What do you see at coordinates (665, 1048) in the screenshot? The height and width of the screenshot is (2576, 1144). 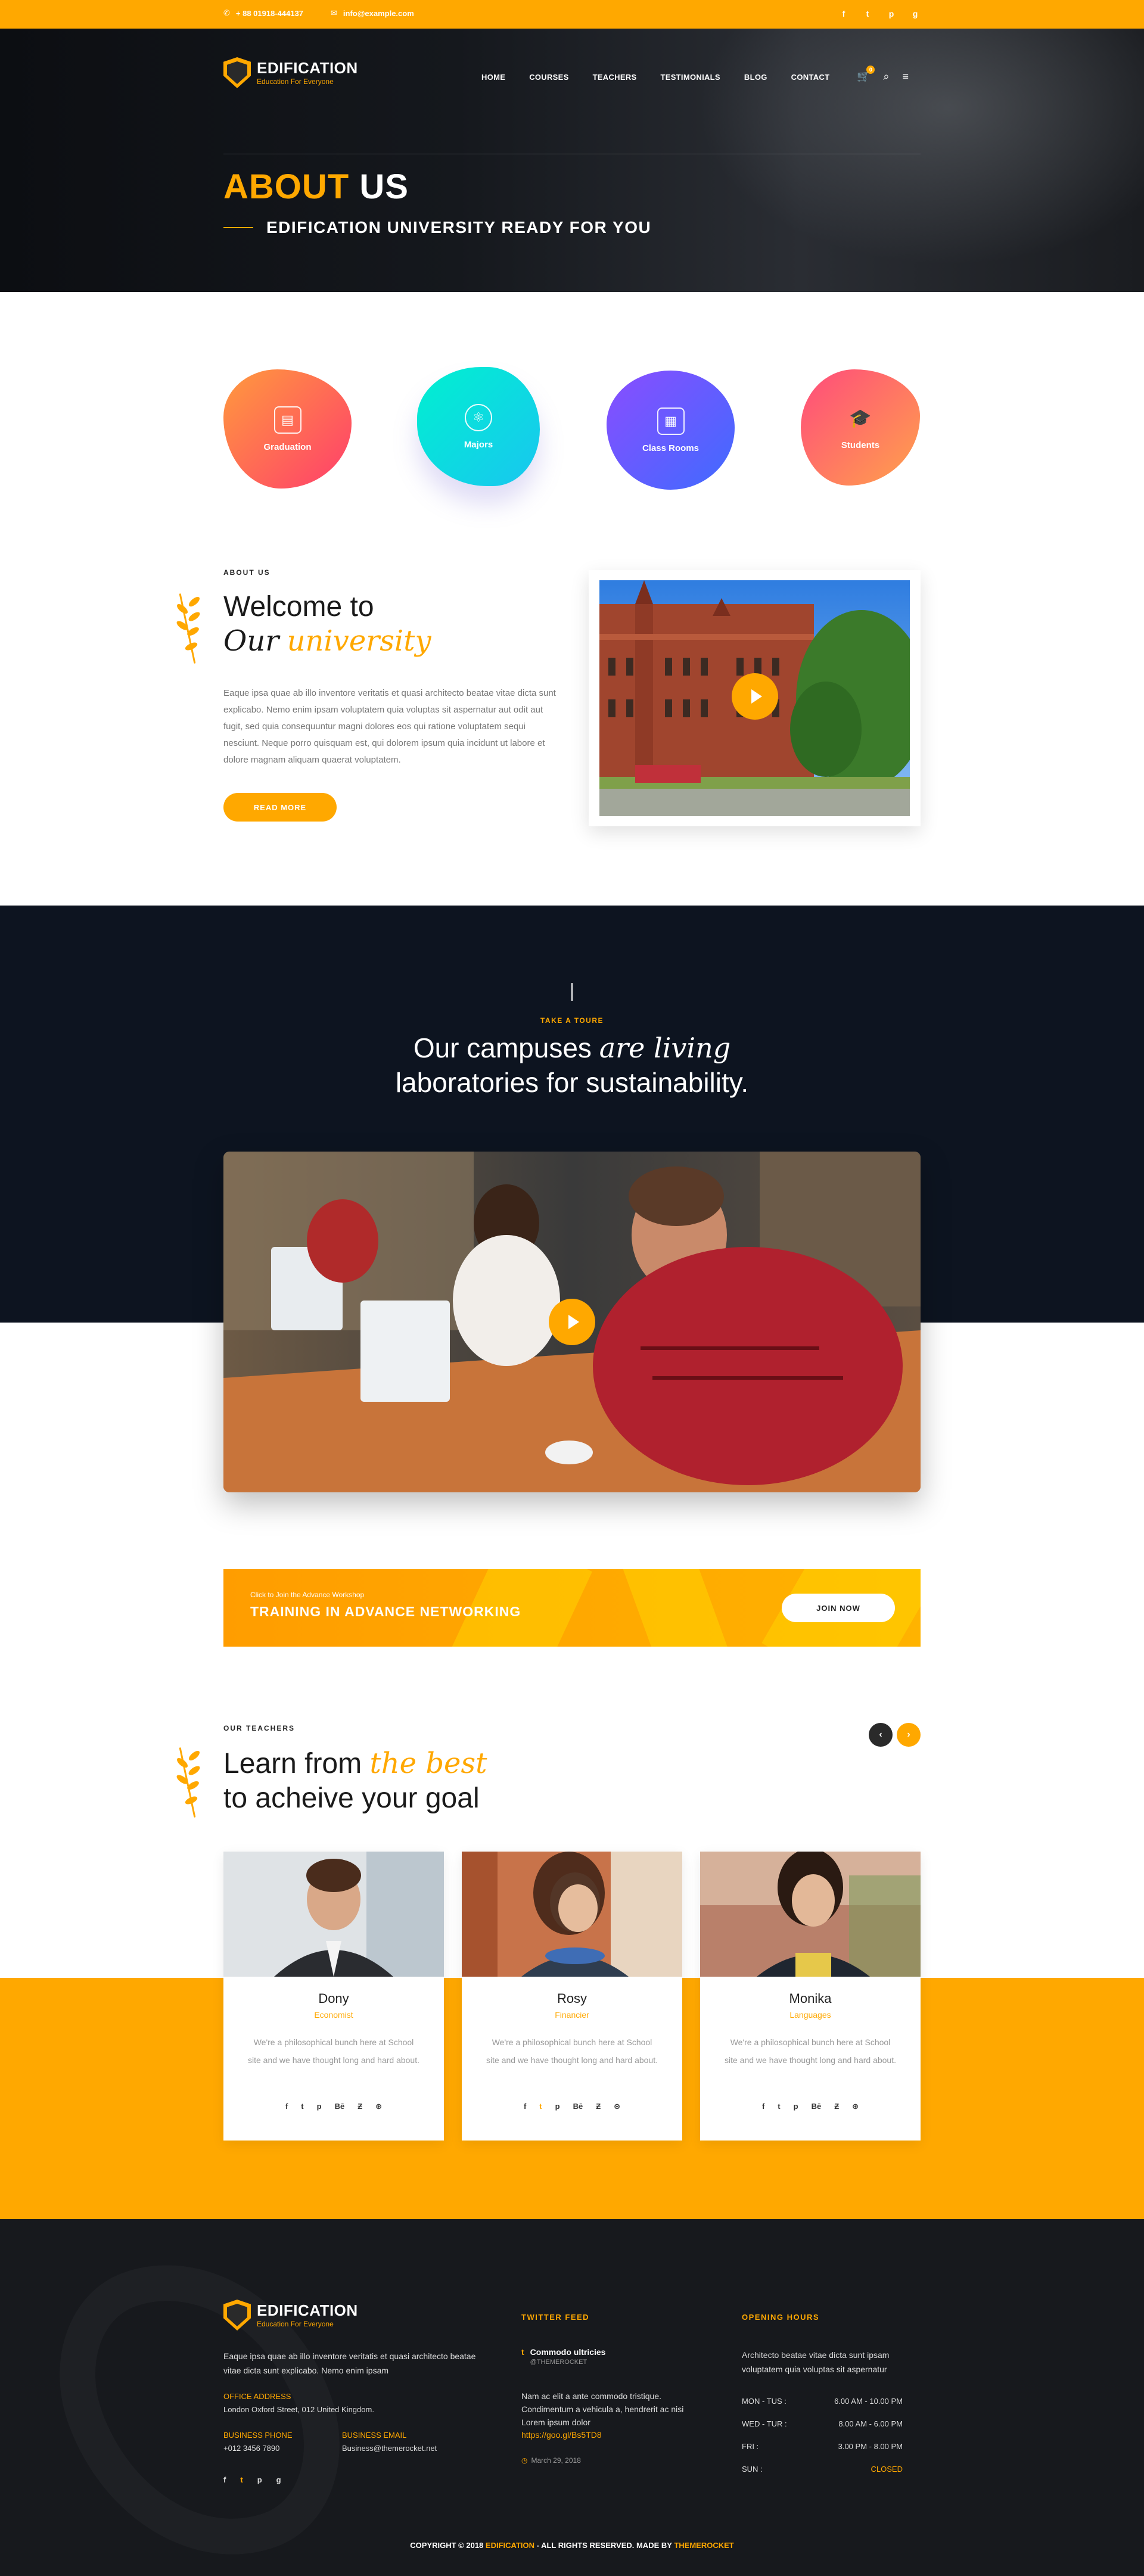 I see `campus-heading-part-2: are living` at bounding box center [665, 1048].